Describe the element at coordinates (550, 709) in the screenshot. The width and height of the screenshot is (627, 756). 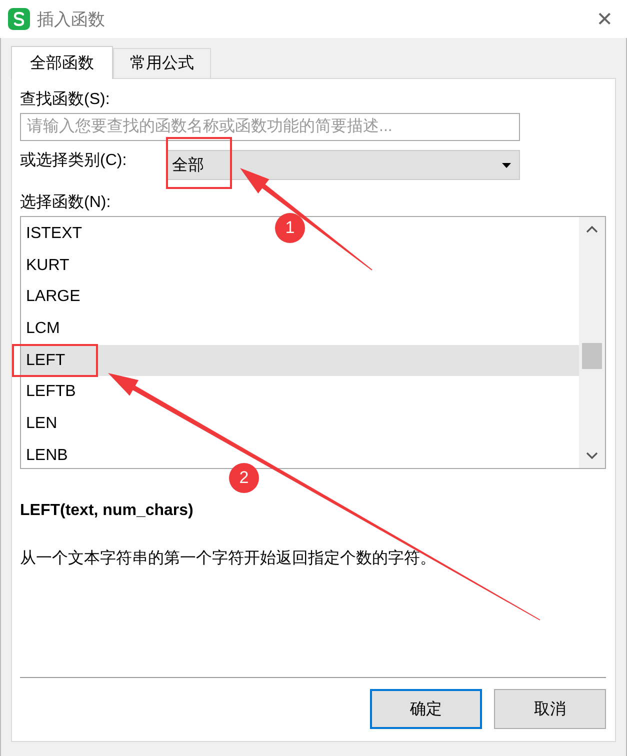
I see `cancel-button: 取消` at that location.